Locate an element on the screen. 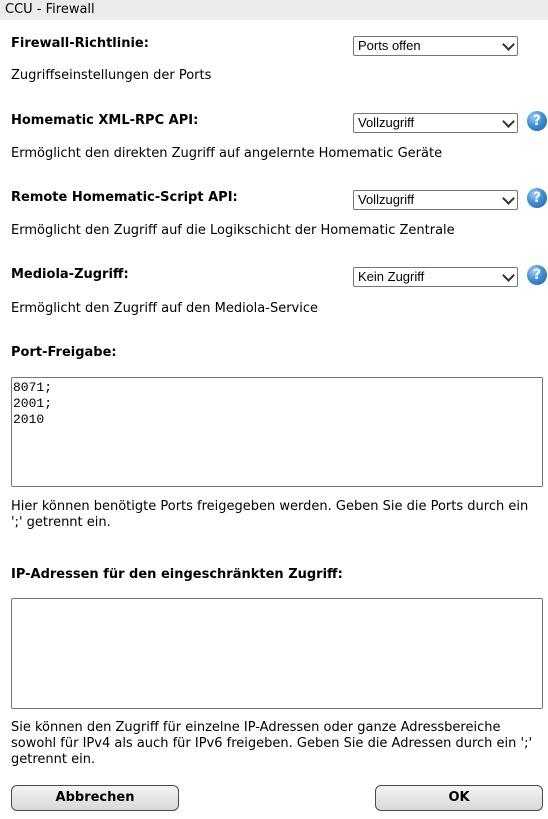  port-release-label: Port-Freigabe: is located at coordinates (64, 352).